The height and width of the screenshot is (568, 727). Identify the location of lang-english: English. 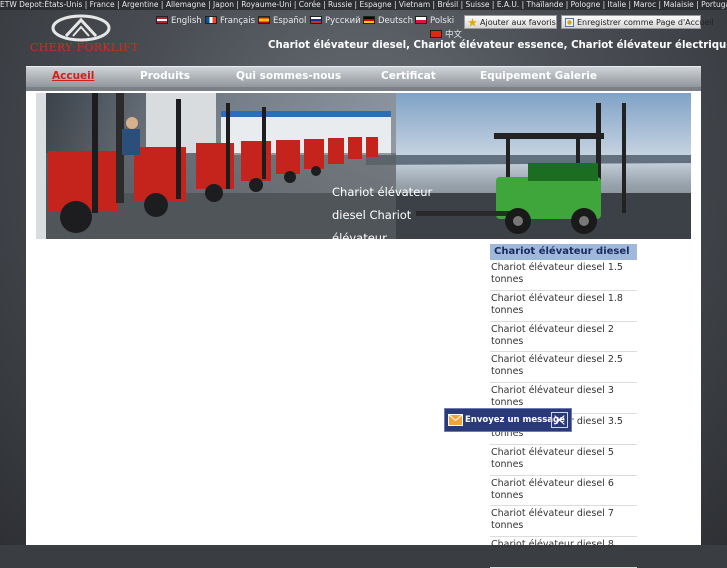
(179, 21).